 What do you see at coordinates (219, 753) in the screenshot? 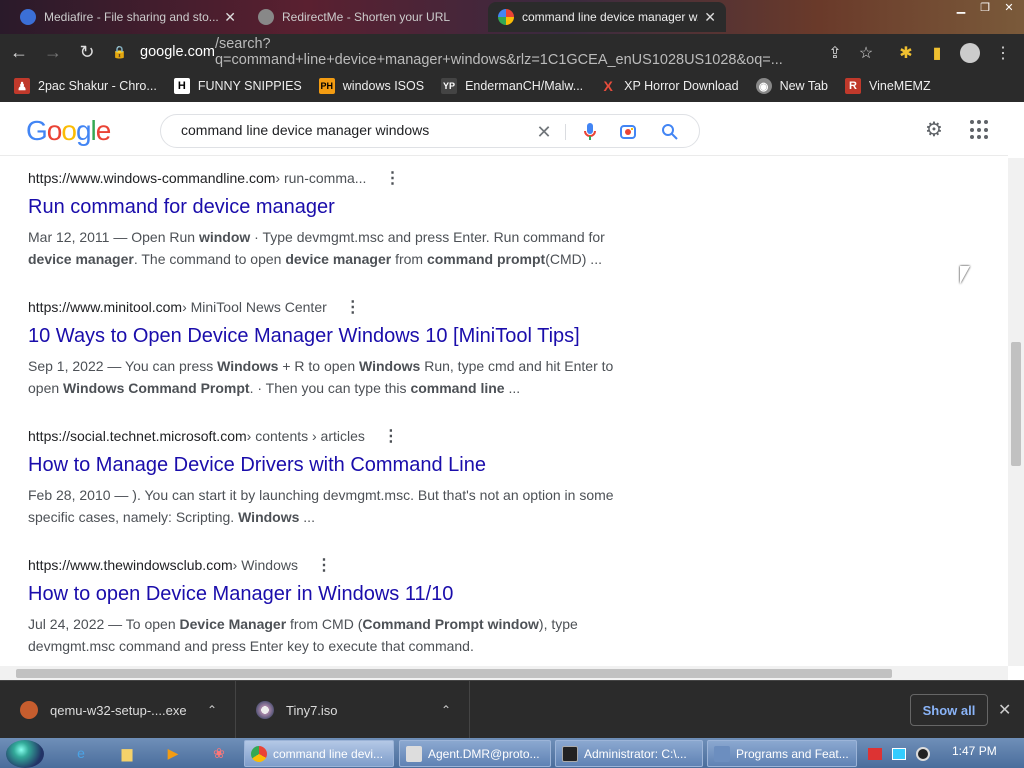
I see `paint-icon: ❀` at bounding box center [219, 753].